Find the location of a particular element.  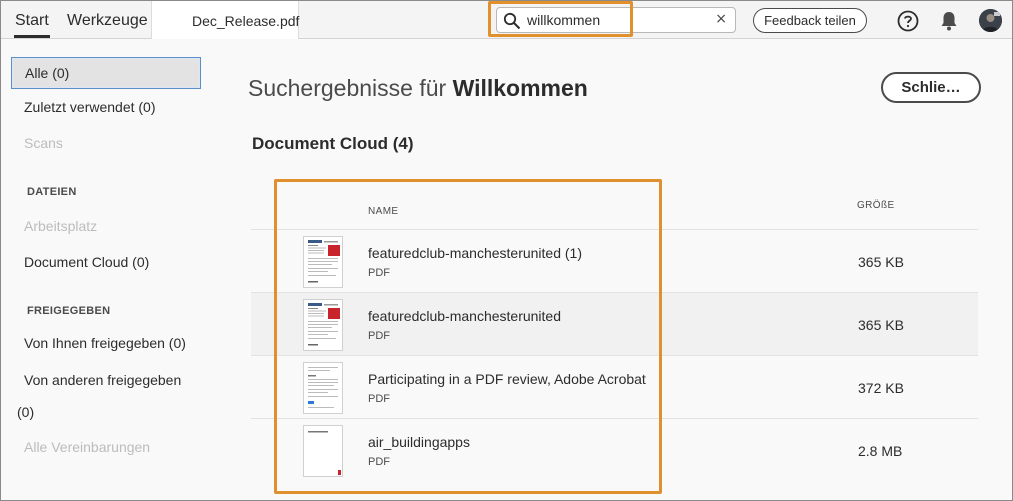

feedback-button: Feedback teilen is located at coordinates (810, 20).